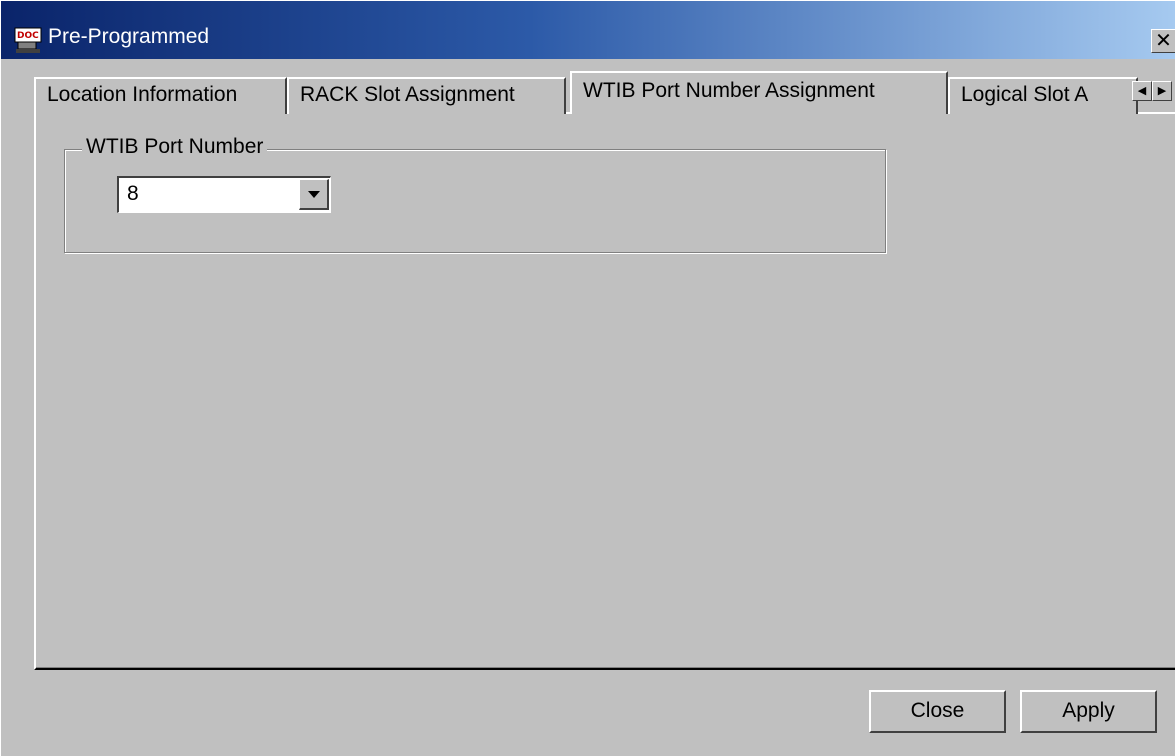 The height and width of the screenshot is (756, 1175). I want to click on window-title: Pre-Programmed, so click(129, 36).